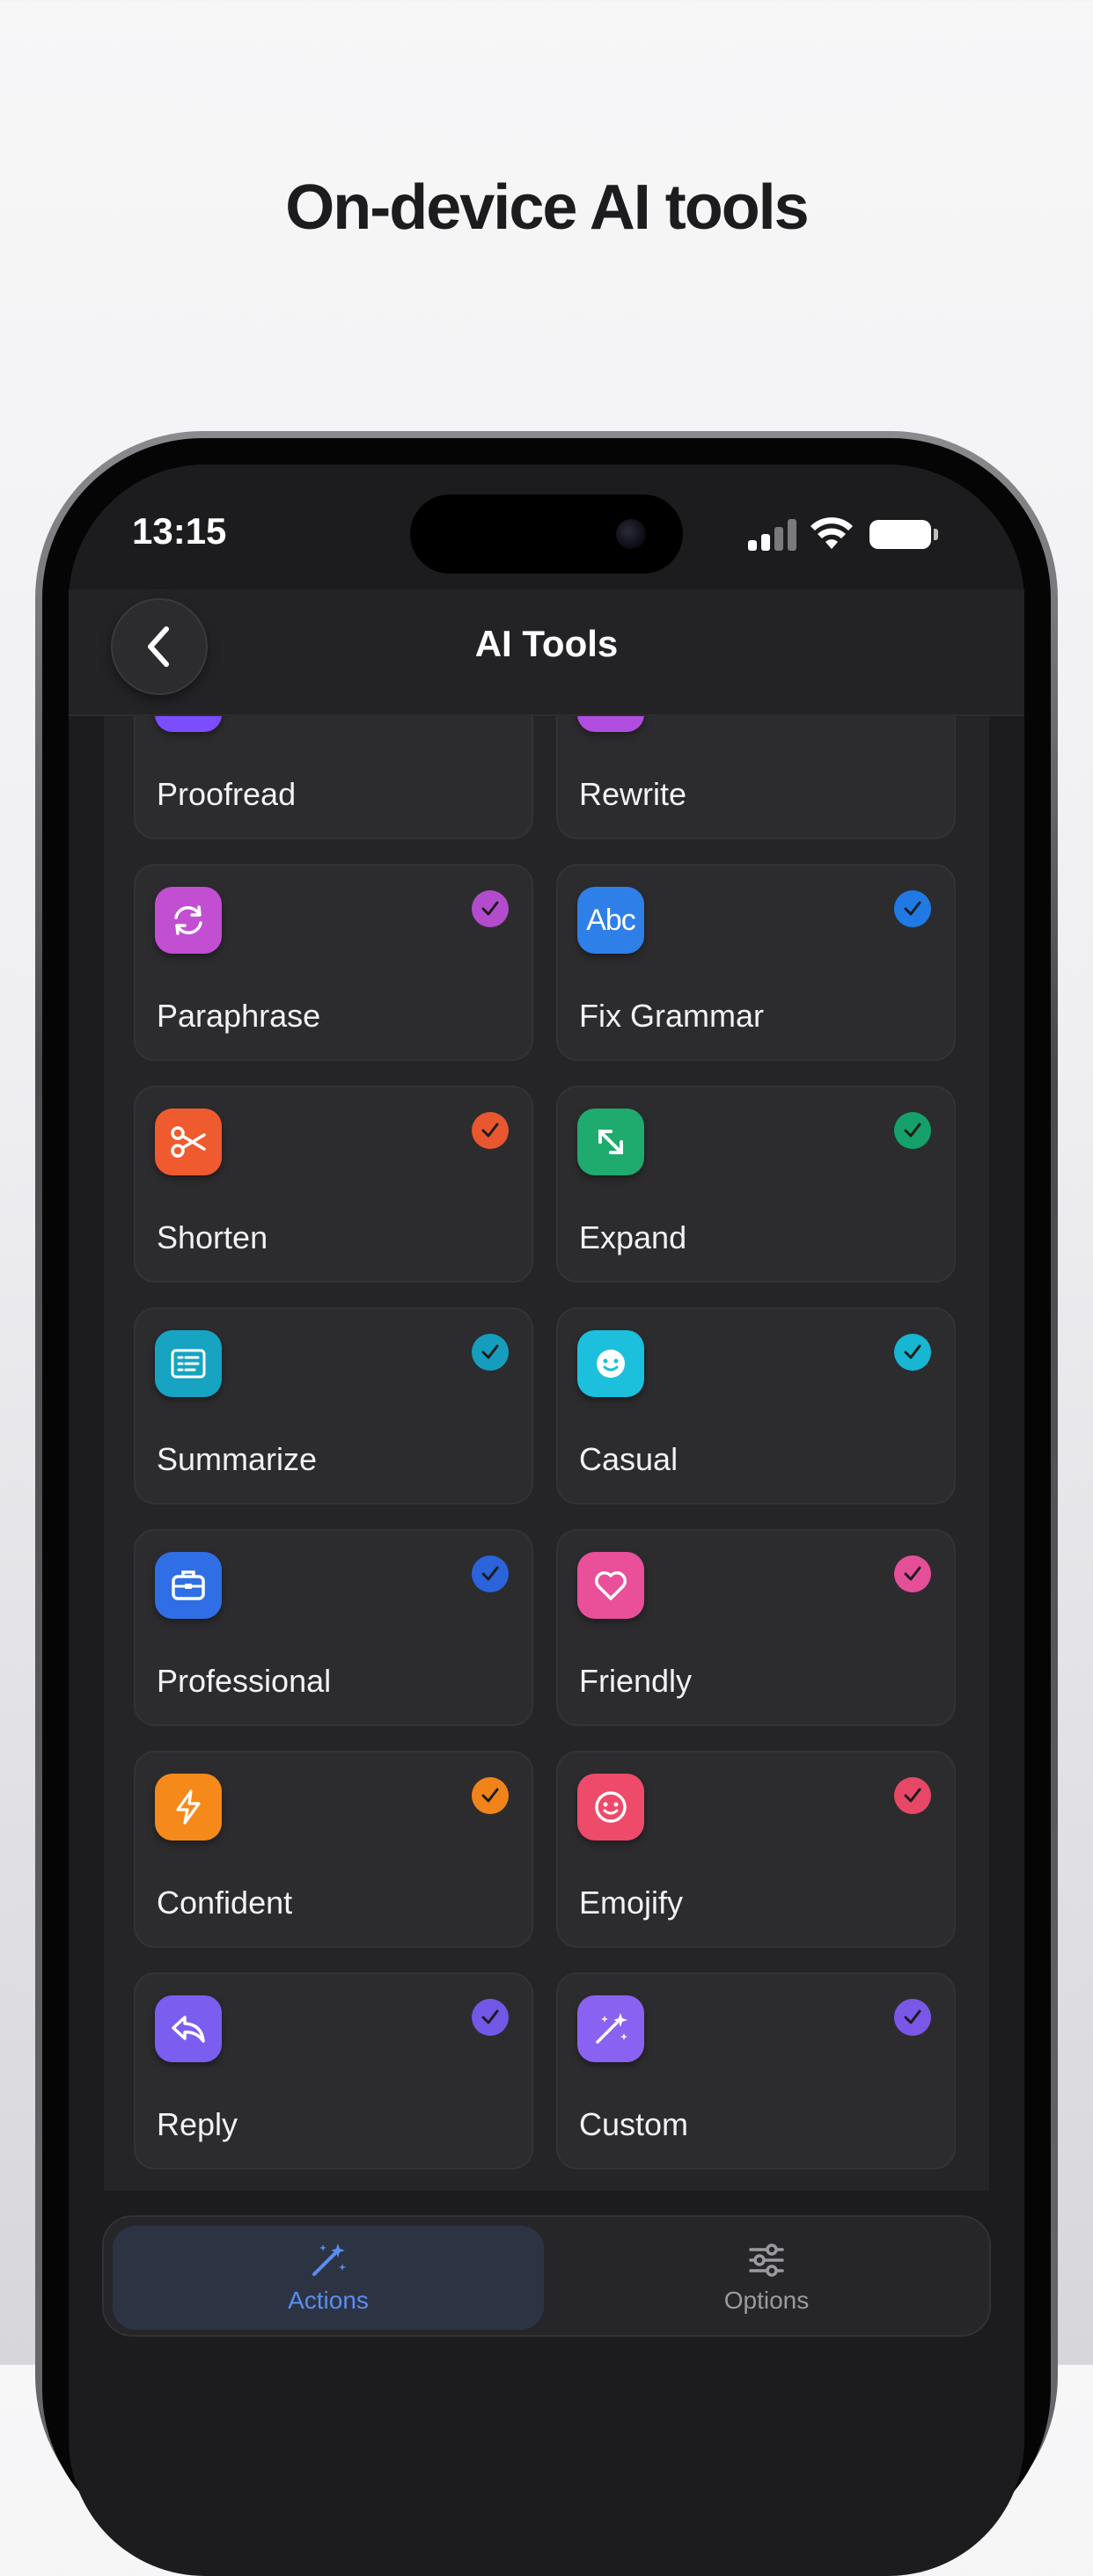 The image size is (1093, 2576). Describe the element at coordinates (756, 1627) in the screenshot. I see `tool-card-friendly: Friendly` at that location.